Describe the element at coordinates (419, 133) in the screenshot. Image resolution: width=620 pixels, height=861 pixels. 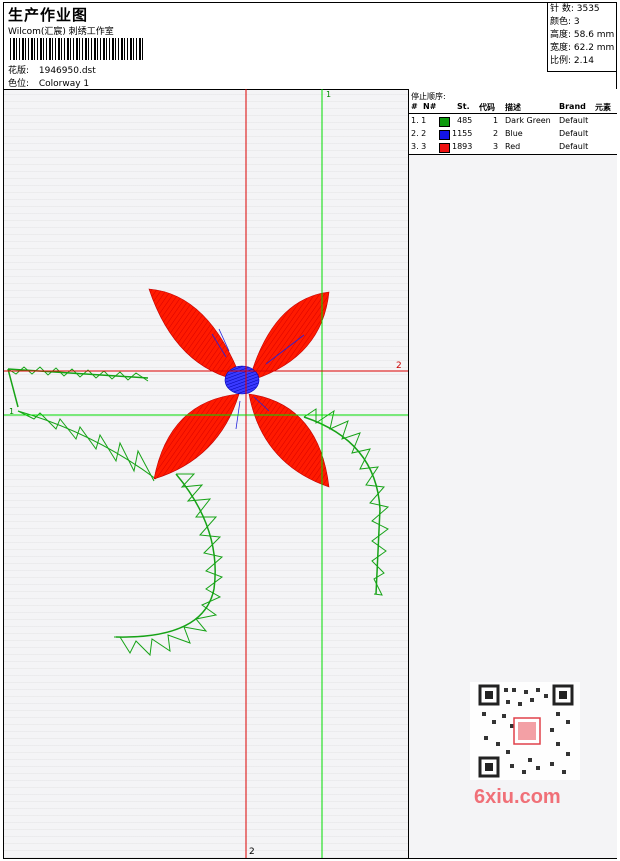
I see `row-number: 2. 2` at that location.